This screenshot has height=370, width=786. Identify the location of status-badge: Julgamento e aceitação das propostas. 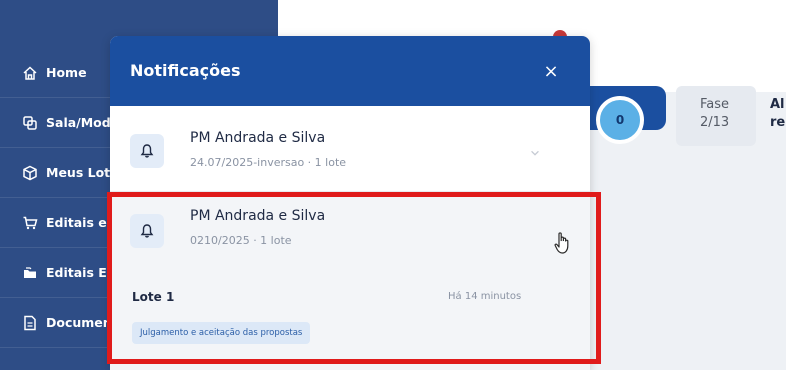
(221, 333).